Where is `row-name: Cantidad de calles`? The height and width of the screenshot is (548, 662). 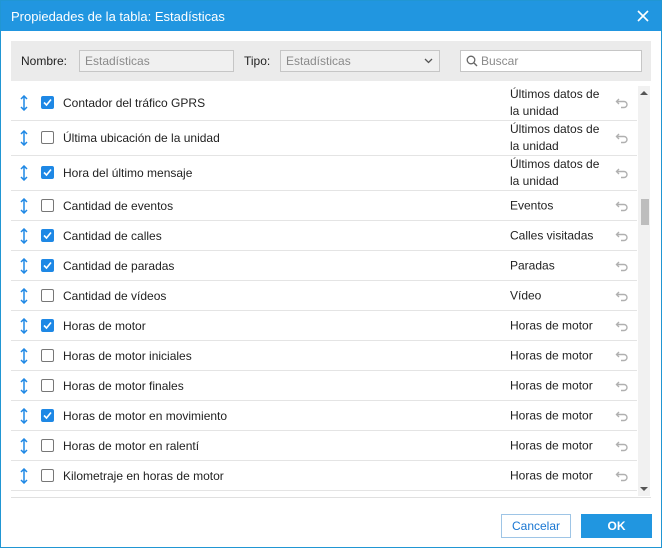
row-name: Cantidad de calles is located at coordinates (112, 235).